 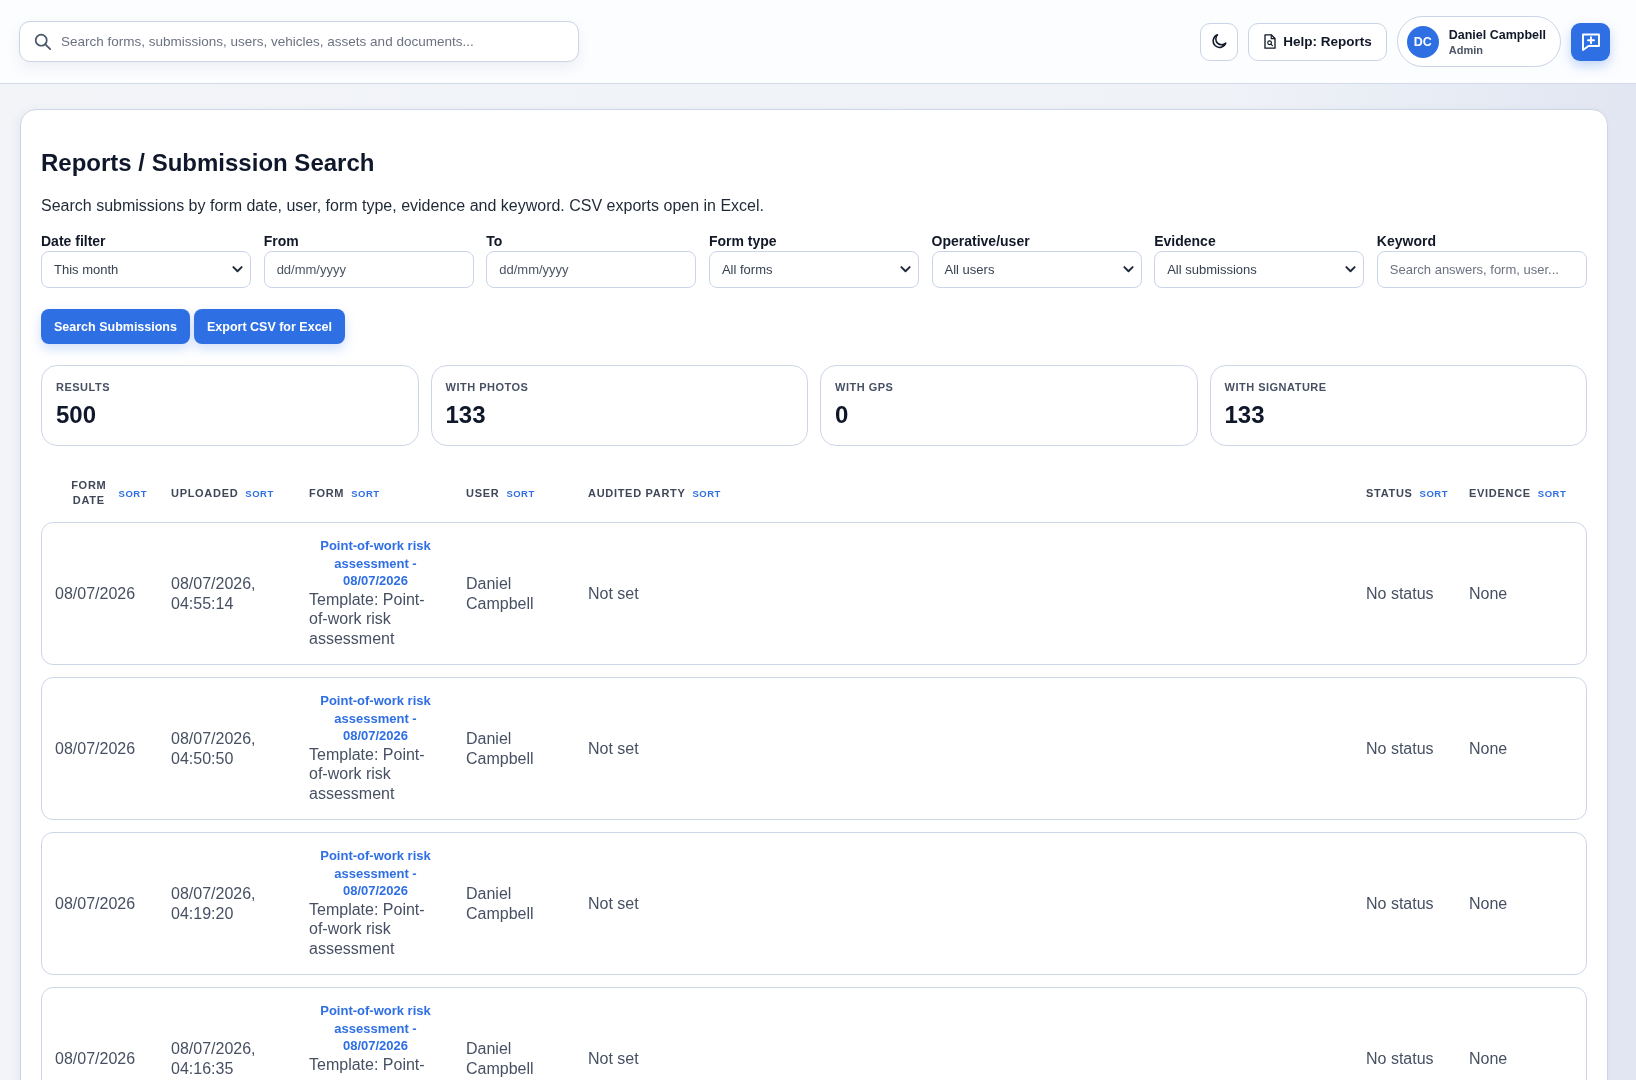 What do you see at coordinates (214, 748) in the screenshot?
I see `table-cell-text: 08/07/2026, 04:50:50` at bounding box center [214, 748].